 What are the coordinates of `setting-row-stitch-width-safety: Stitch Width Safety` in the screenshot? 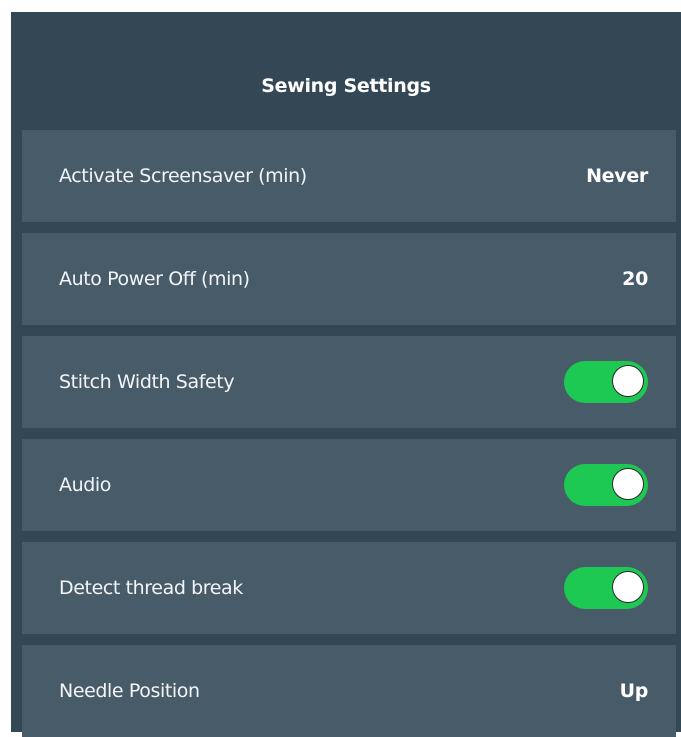 It's located at (349, 382).